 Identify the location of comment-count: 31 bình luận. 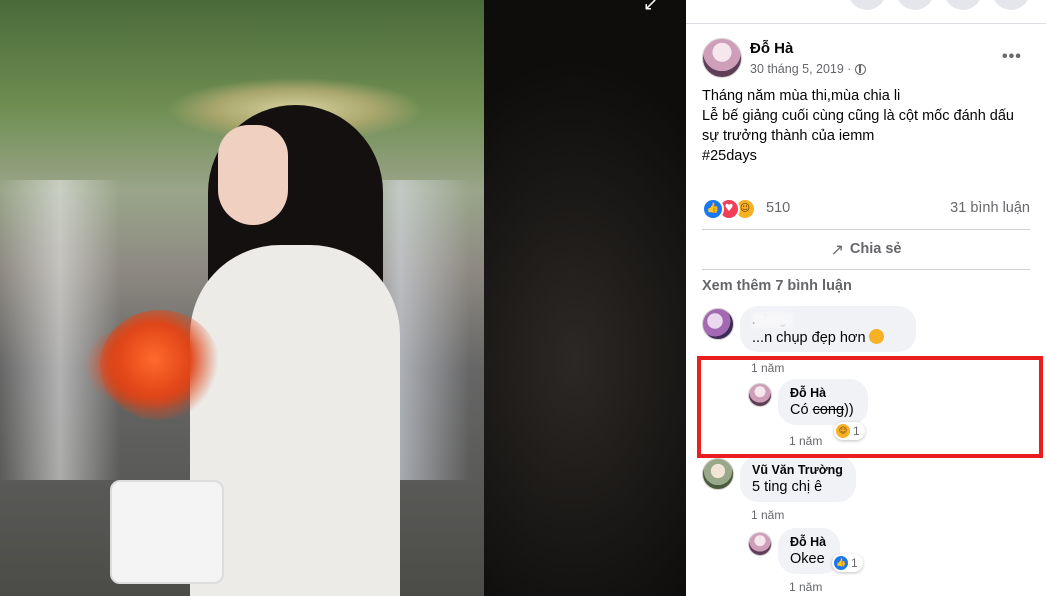
(990, 208).